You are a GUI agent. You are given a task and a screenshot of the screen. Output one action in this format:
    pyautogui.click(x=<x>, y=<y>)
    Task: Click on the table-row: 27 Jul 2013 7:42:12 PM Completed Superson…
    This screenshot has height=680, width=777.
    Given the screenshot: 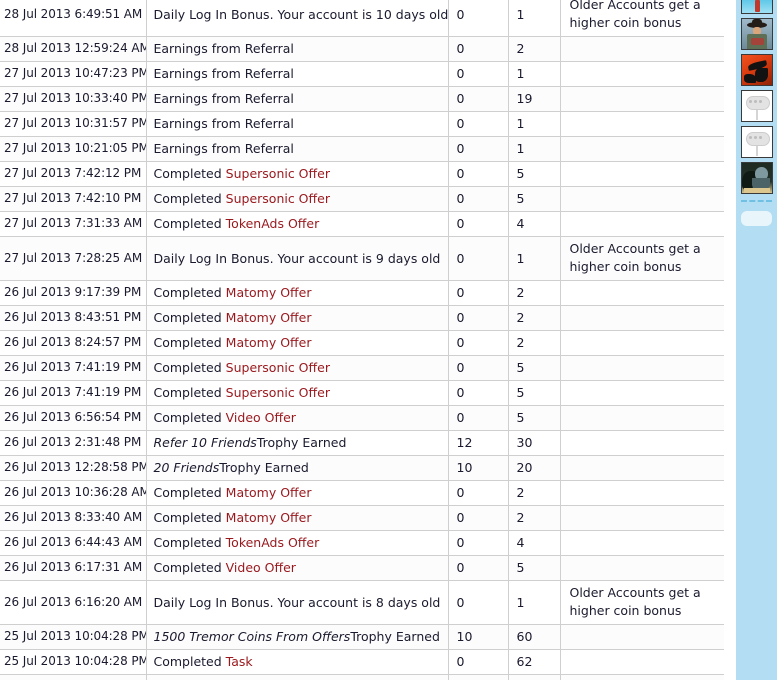 What is the action you would take?
    pyautogui.click(x=362, y=174)
    